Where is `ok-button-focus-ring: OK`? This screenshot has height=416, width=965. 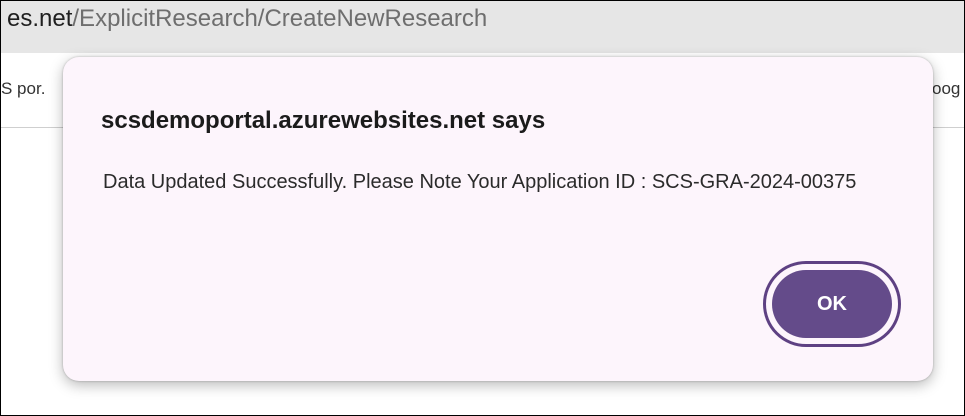
ok-button-focus-ring: OK is located at coordinates (832, 304).